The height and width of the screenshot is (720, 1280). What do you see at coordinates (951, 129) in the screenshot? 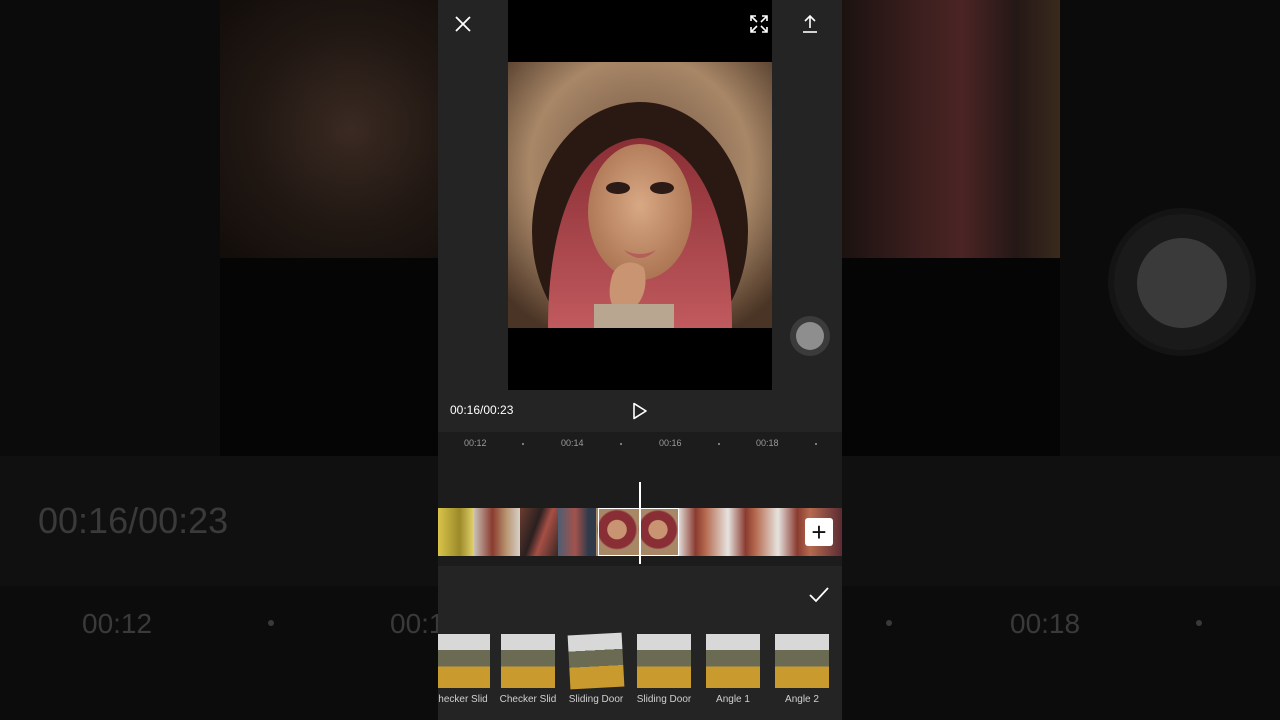
I see `background-blur-right` at bounding box center [951, 129].